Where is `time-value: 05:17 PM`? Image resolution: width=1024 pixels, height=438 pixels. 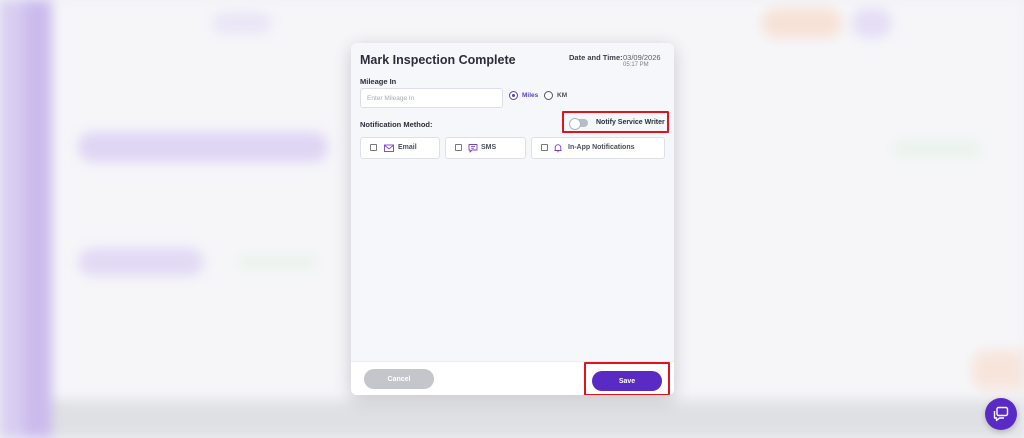
time-value: 05:17 PM is located at coordinates (636, 65).